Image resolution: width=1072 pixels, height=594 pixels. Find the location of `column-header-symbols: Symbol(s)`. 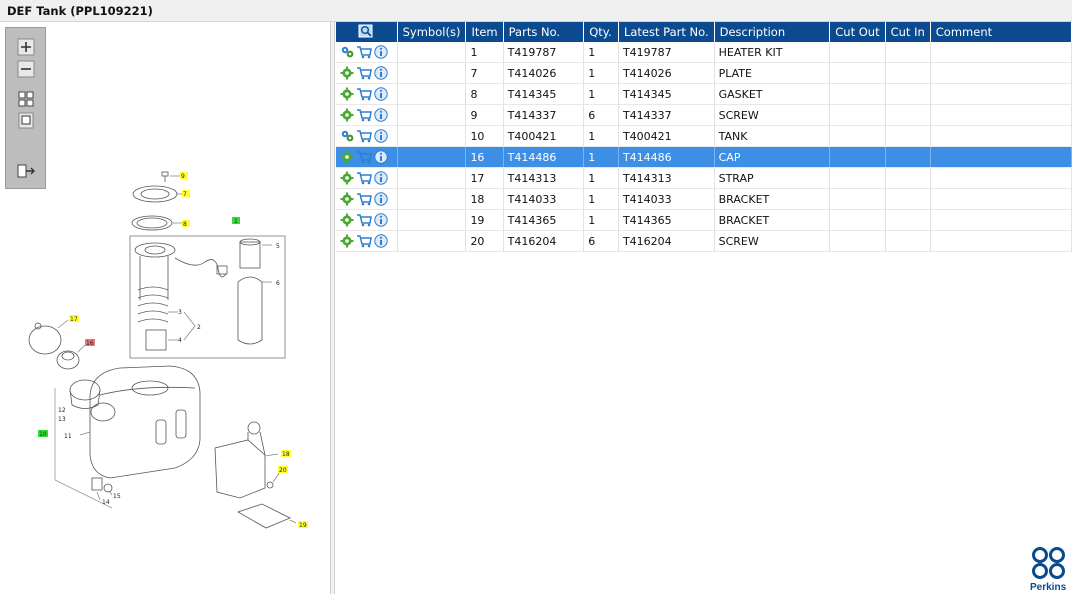

column-header-symbols: Symbol(s) is located at coordinates (432, 32).